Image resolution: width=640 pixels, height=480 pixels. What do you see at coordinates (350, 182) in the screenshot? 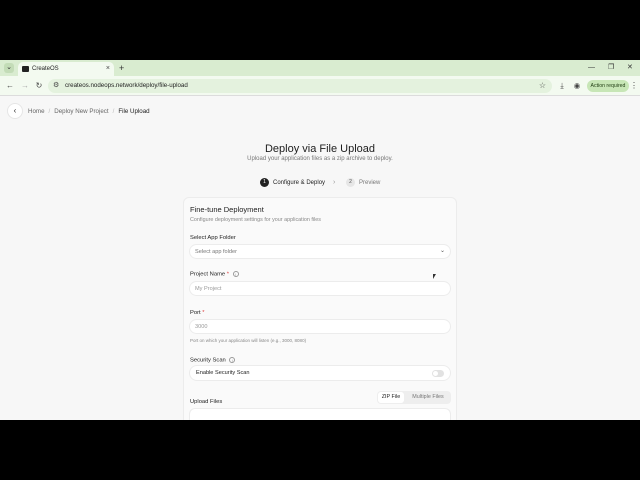
I see `step-2-number: 2` at bounding box center [350, 182].